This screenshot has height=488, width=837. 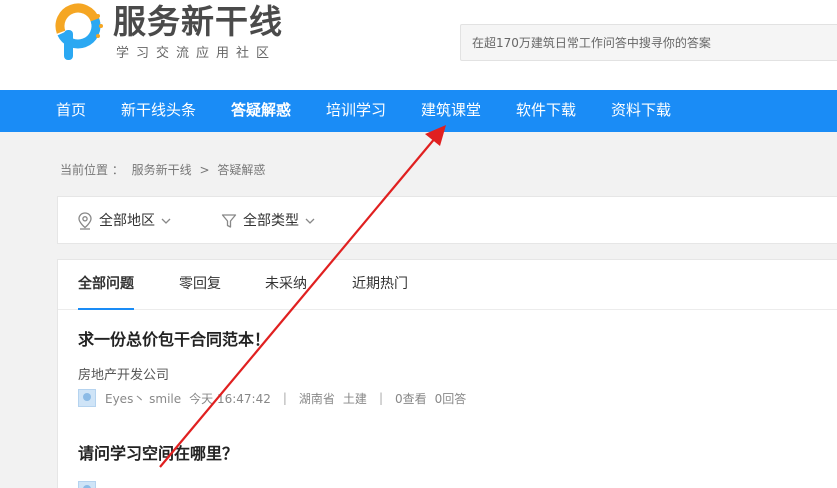 What do you see at coordinates (124, 375) in the screenshot?
I see `question-org: 房地产开发公司` at bounding box center [124, 375].